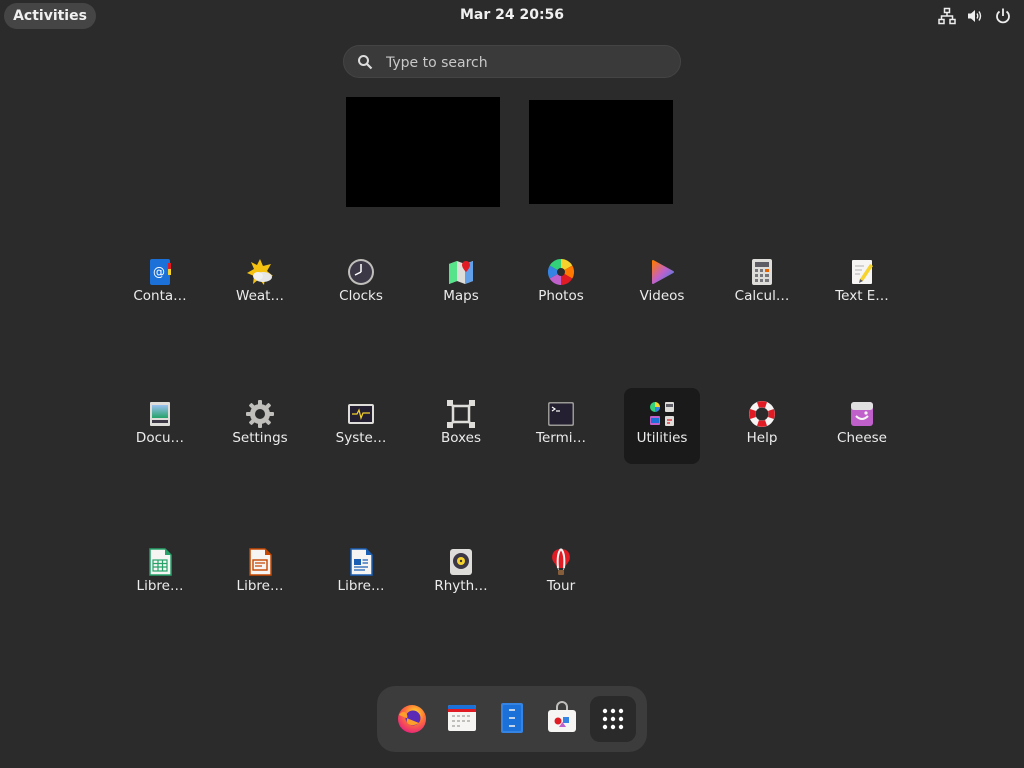 Image resolution: width=1024 pixels, height=768 pixels. I want to click on terminal-icon, so click(561, 414).